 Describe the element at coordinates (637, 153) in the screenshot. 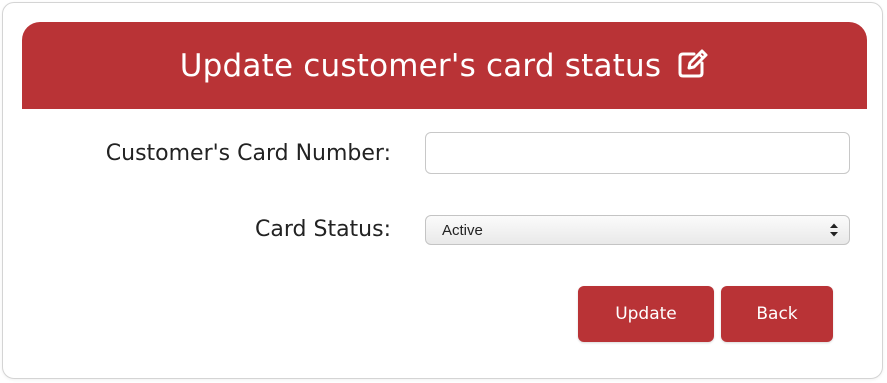

I see `card-number-input` at that location.